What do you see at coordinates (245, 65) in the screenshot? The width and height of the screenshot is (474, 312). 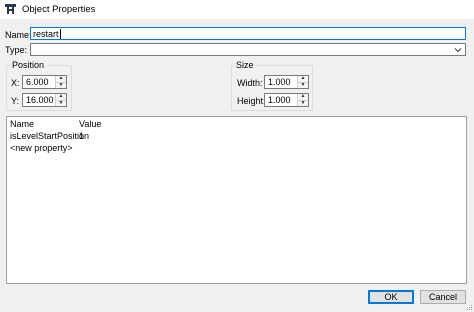 I see `size-group-title: Size` at bounding box center [245, 65].